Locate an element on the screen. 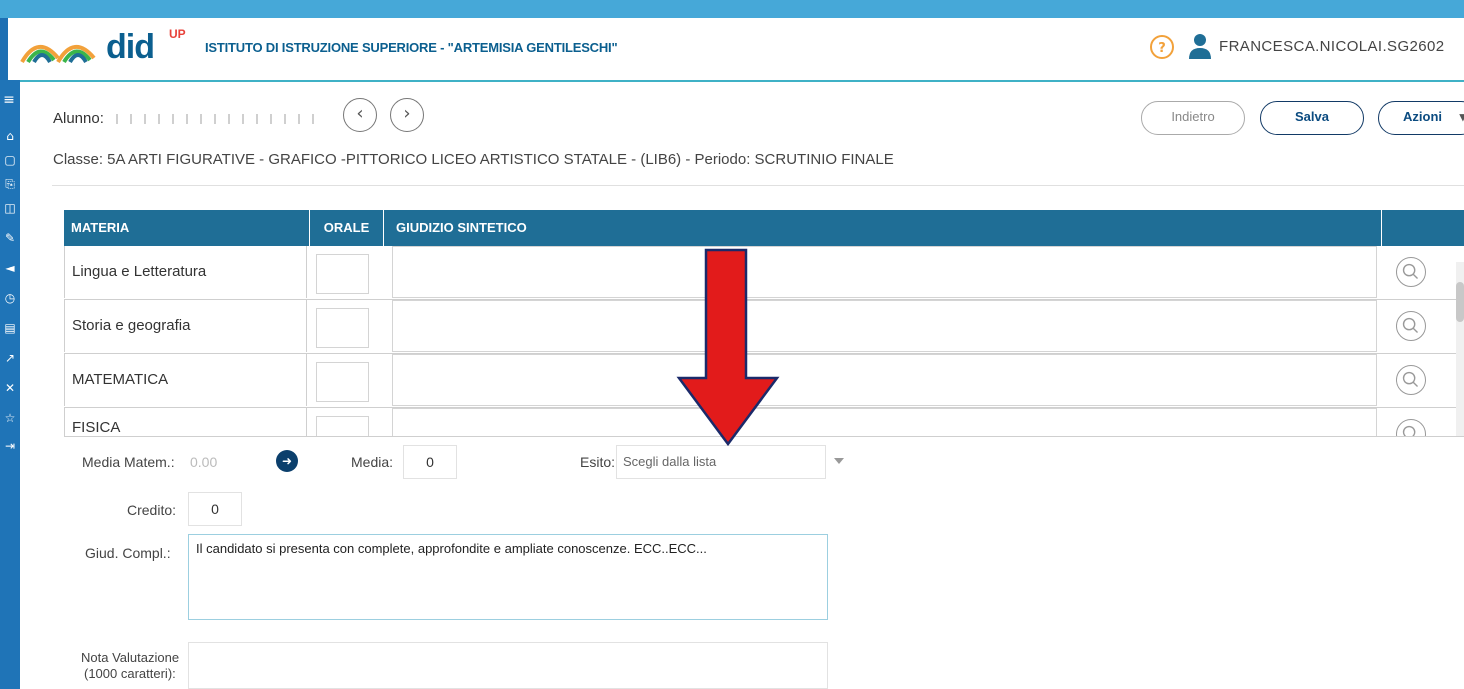 Image resolution: width=1464 pixels, height=689 pixels. side-navigation: ≡ ⌂ ▢ ⎘ ◫ ✎ ◄ ◷ ▤ ↗ ✕ ☆ ⇥ is located at coordinates (10, 384).